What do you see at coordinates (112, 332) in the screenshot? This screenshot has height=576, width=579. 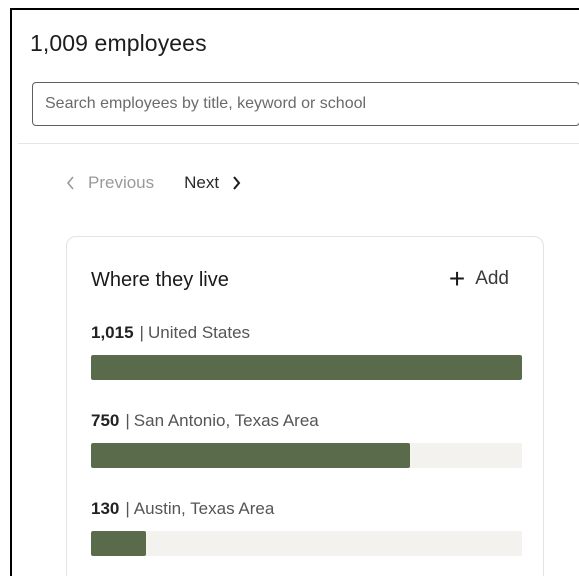 I see `location-count: 1,015` at bounding box center [112, 332].